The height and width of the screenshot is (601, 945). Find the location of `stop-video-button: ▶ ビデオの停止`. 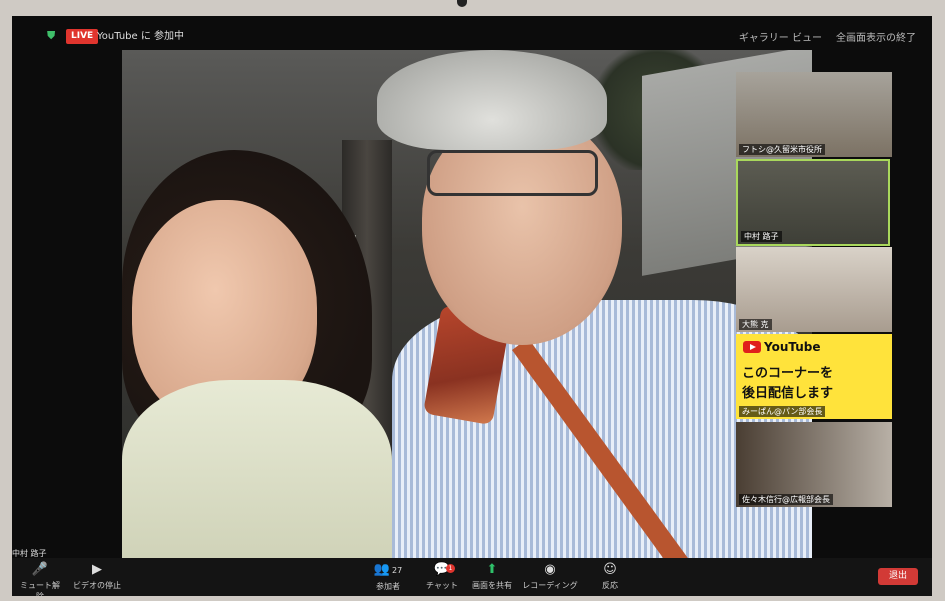

stop-video-button: ▶ ビデオの停止 is located at coordinates (97, 576).